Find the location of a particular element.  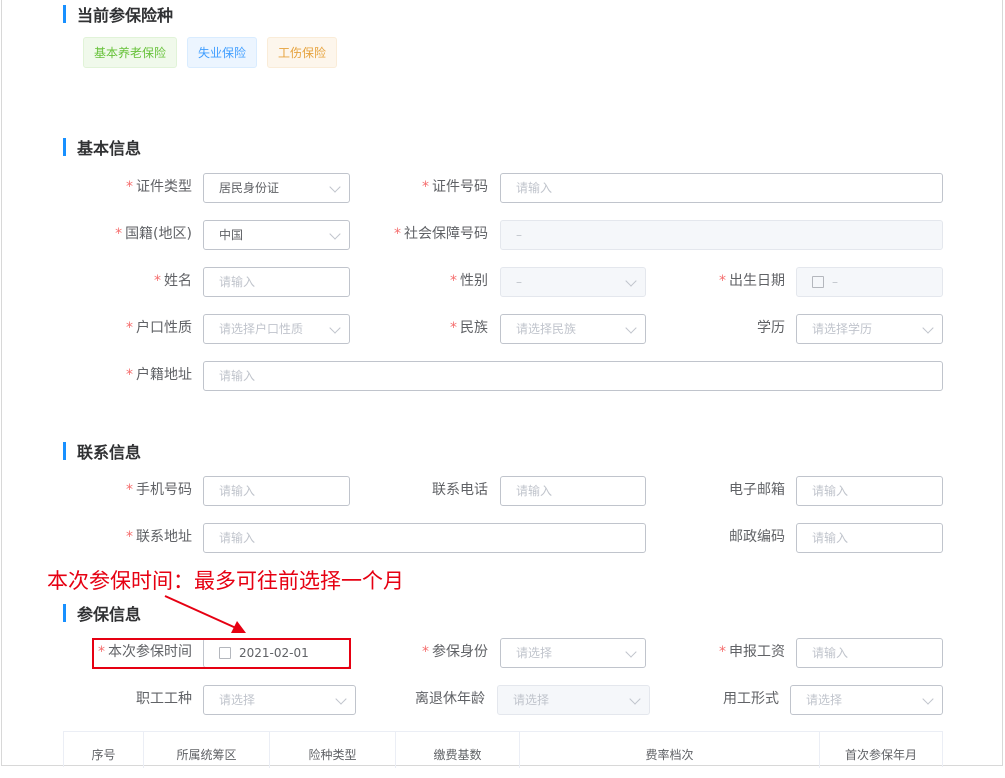

table-header-region: 所属统筹区 is located at coordinates (207, 750).